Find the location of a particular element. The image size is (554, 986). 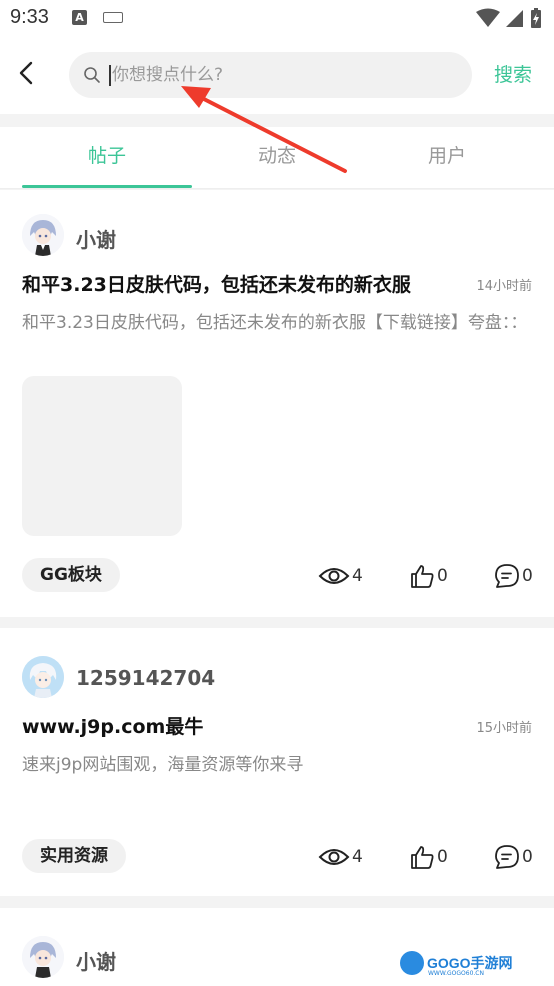

tab-users: 用户 is located at coordinates (447, 158).